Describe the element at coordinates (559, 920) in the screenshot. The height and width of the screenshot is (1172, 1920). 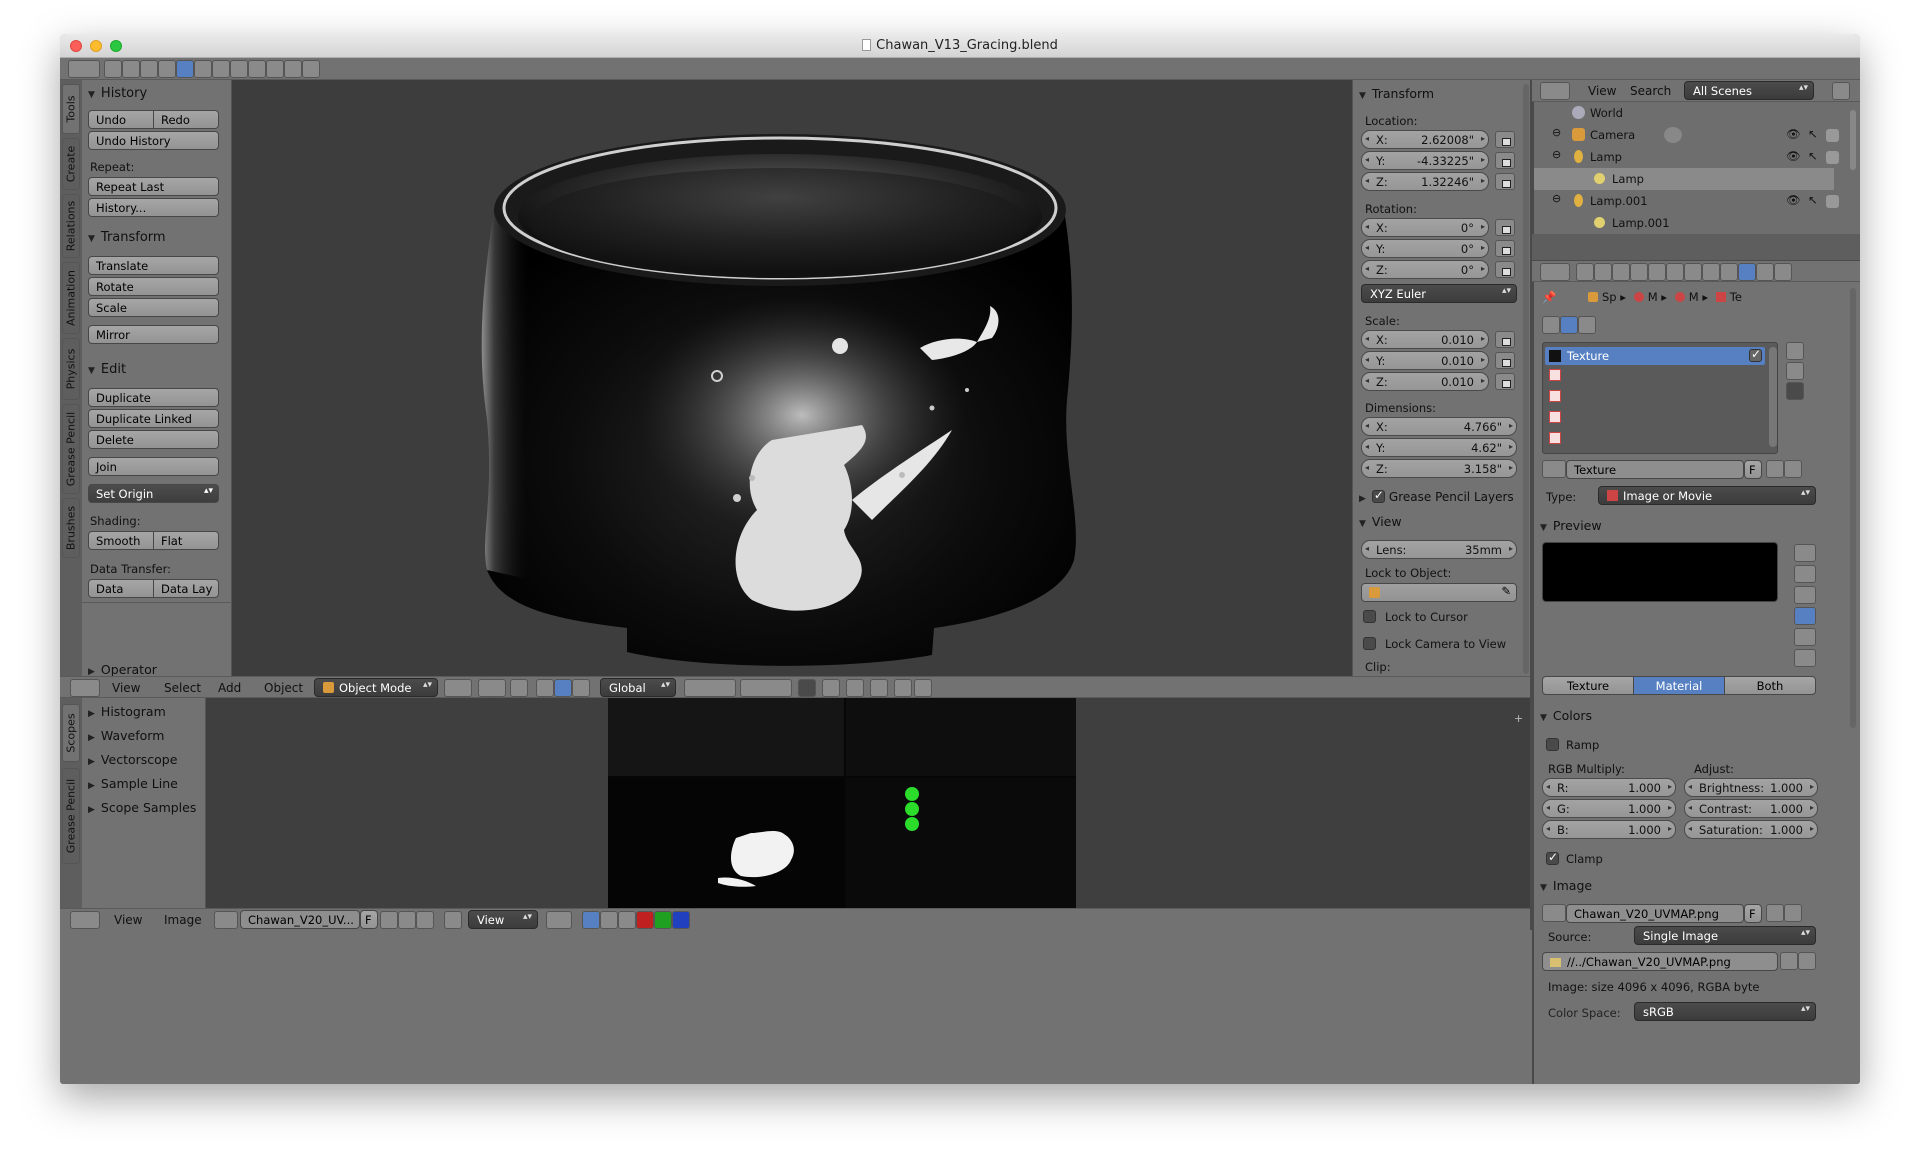
I see `pivot-icon` at that location.